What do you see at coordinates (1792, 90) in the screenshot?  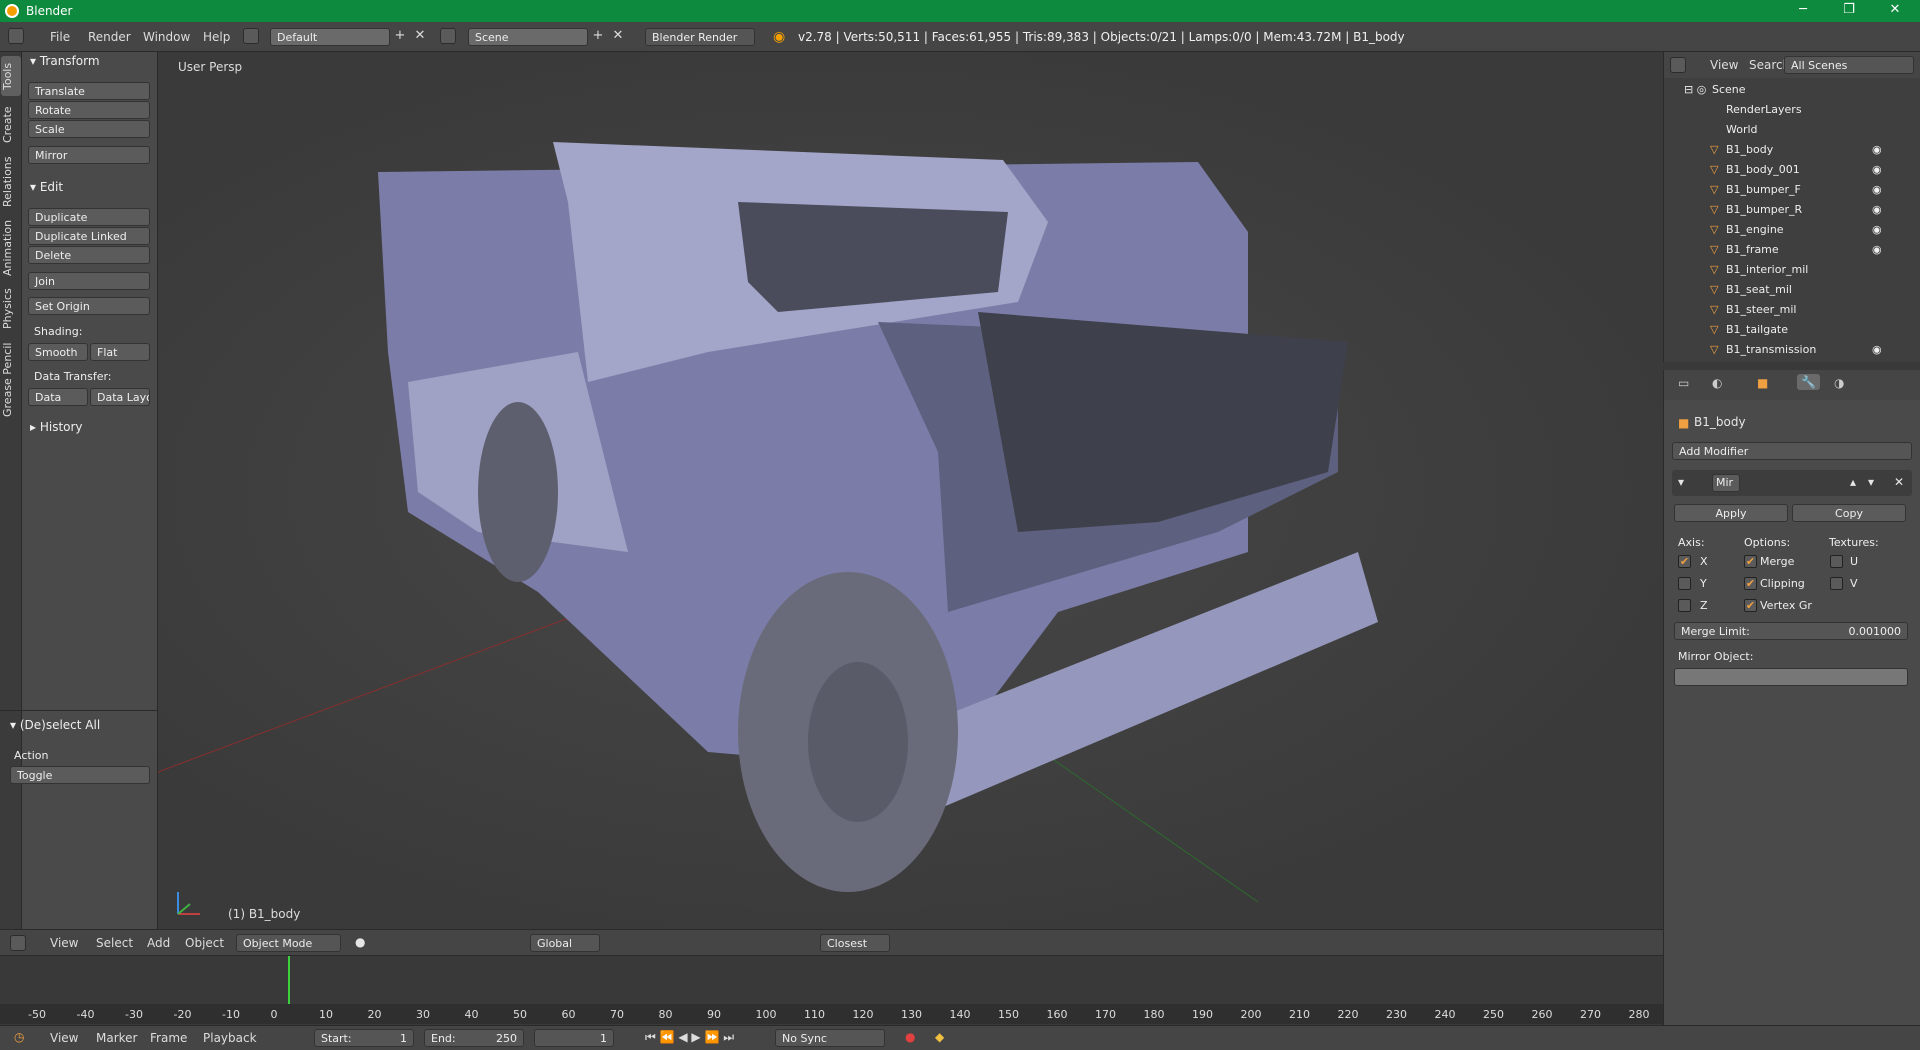 I see `outliner-scene-row: ⊟ ◎ Scene` at bounding box center [1792, 90].